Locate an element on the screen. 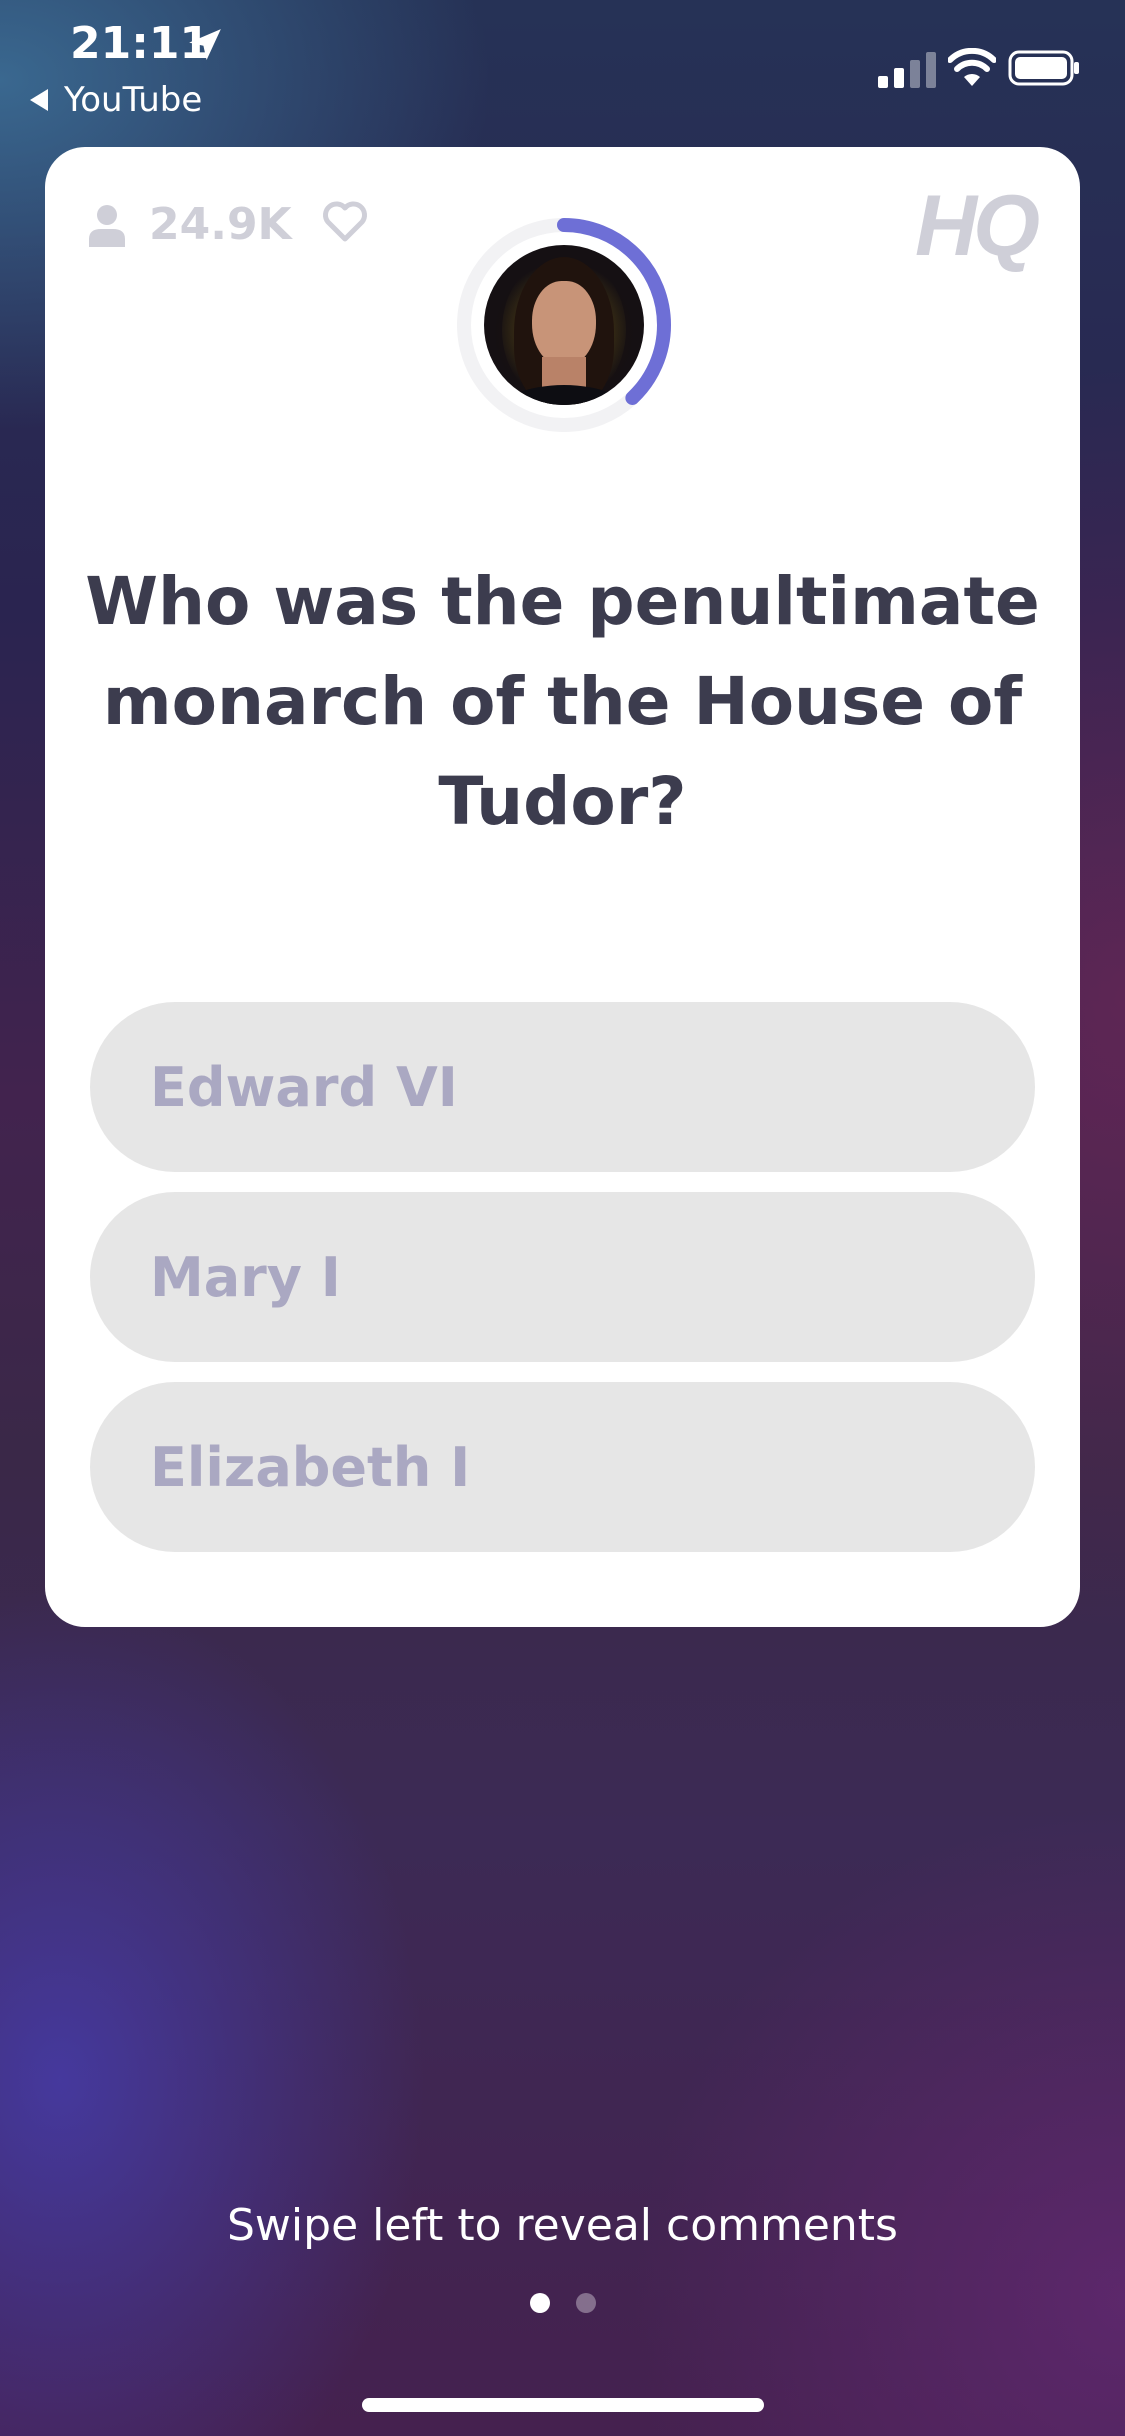 This screenshot has height=2436, width=1125. answer-option-1: Edward VI is located at coordinates (562, 1087).